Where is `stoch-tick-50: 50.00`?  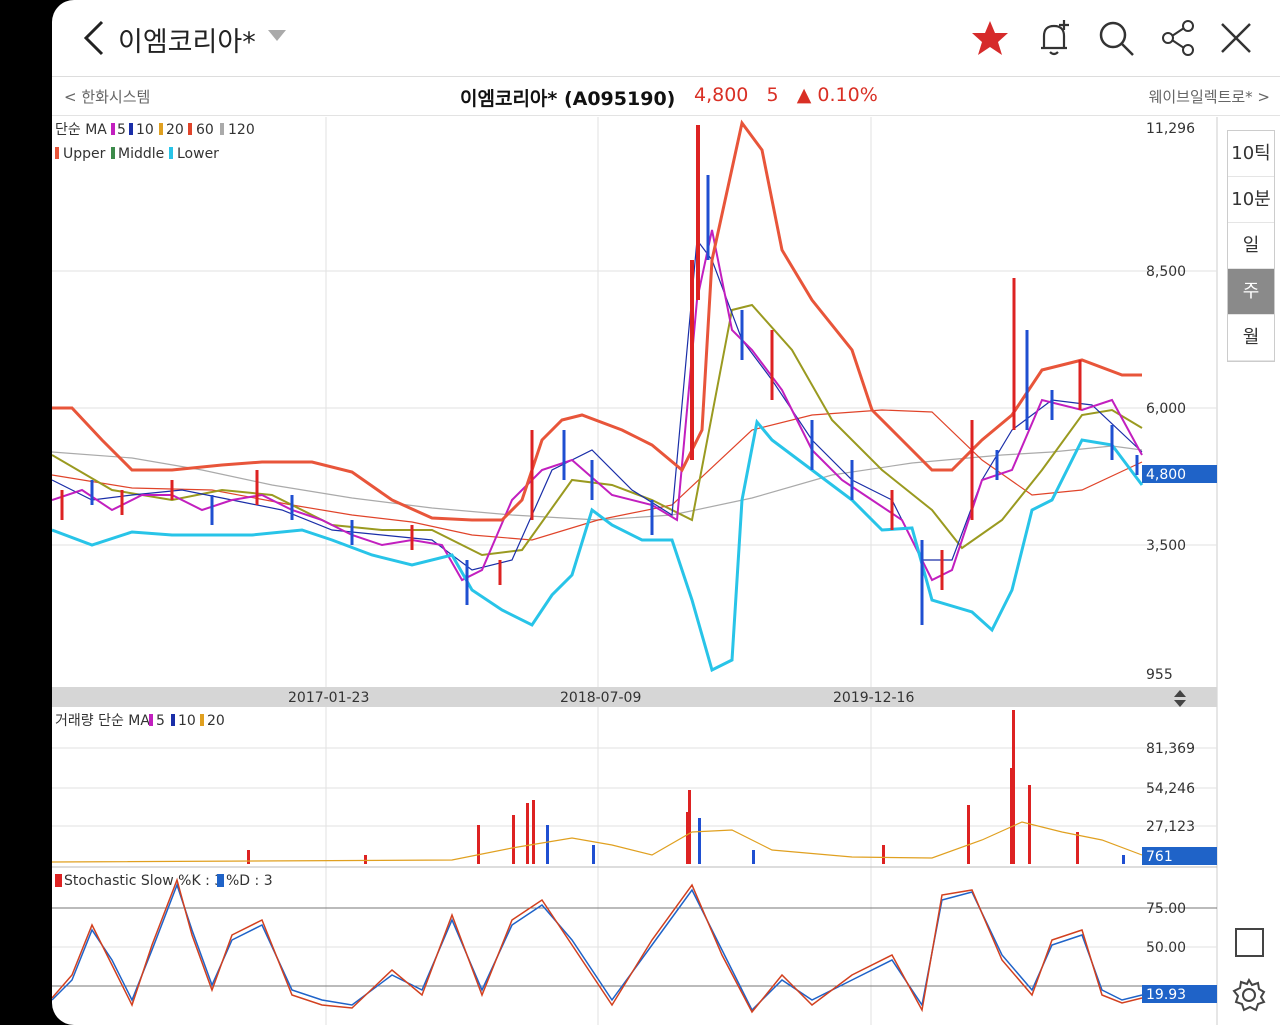 stoch-tick-50: 50.00 is located at coordinates (1166, 948).